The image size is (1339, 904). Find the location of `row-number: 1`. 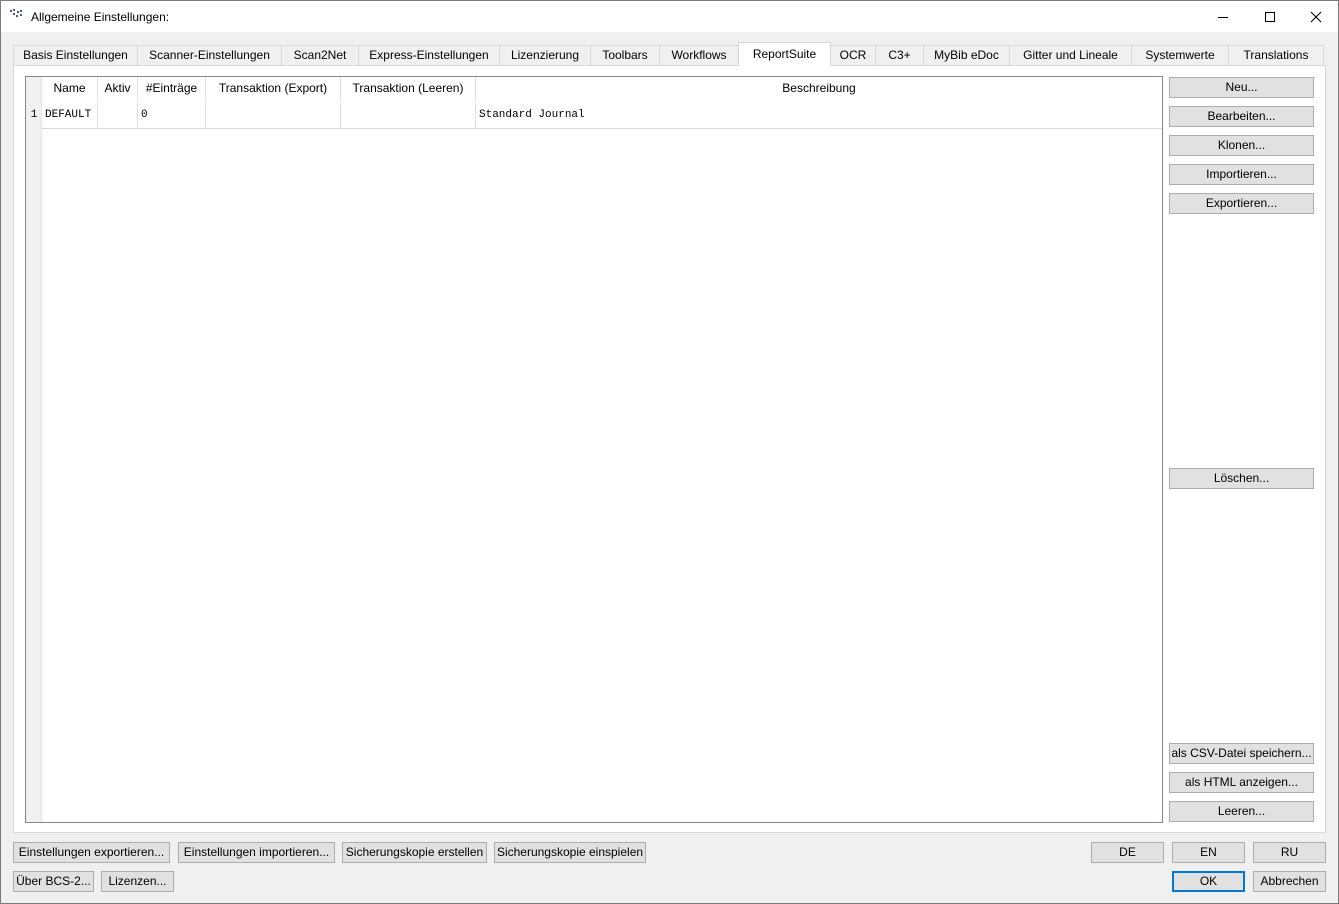

row-number: 1 is located at coordinates (34, 115).